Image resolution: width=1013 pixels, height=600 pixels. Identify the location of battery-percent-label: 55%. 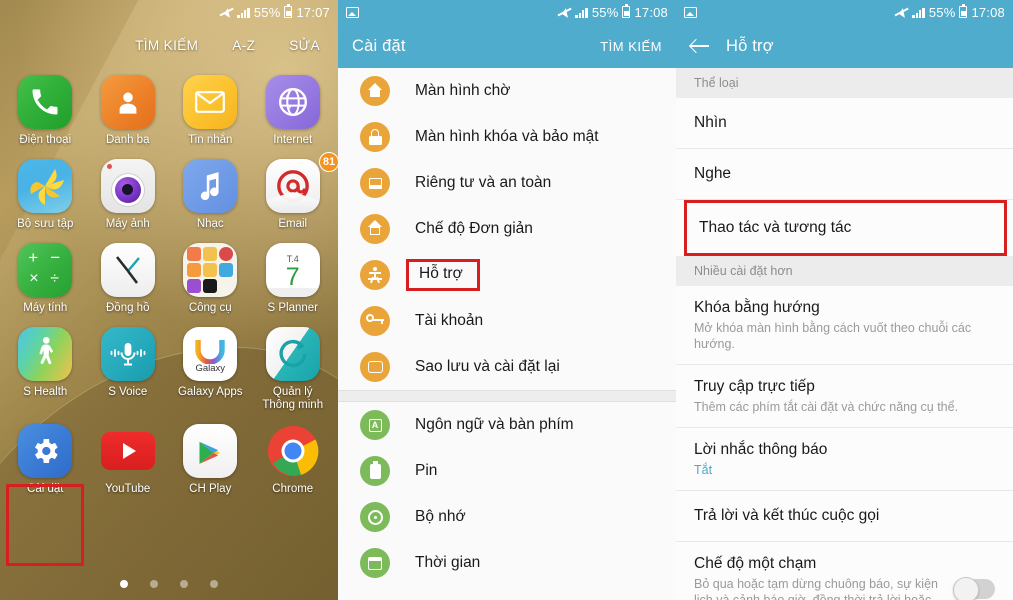
(267, 12).